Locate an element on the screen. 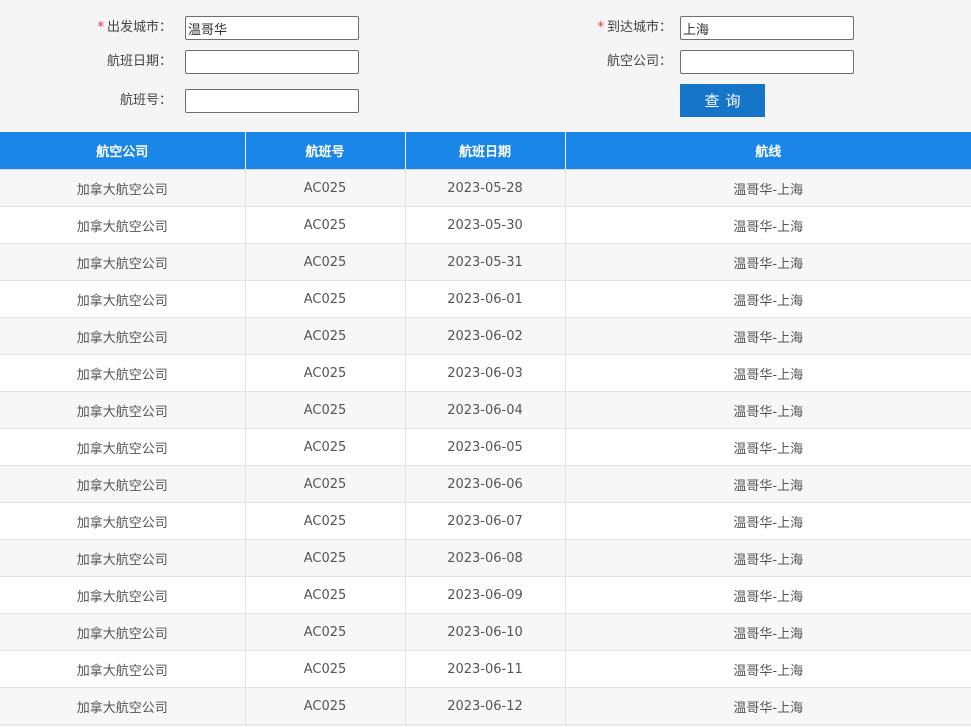 This screenshot has width=971, height=727. destination-city-label: * 到达城市： is located at coordinates (634, 27).